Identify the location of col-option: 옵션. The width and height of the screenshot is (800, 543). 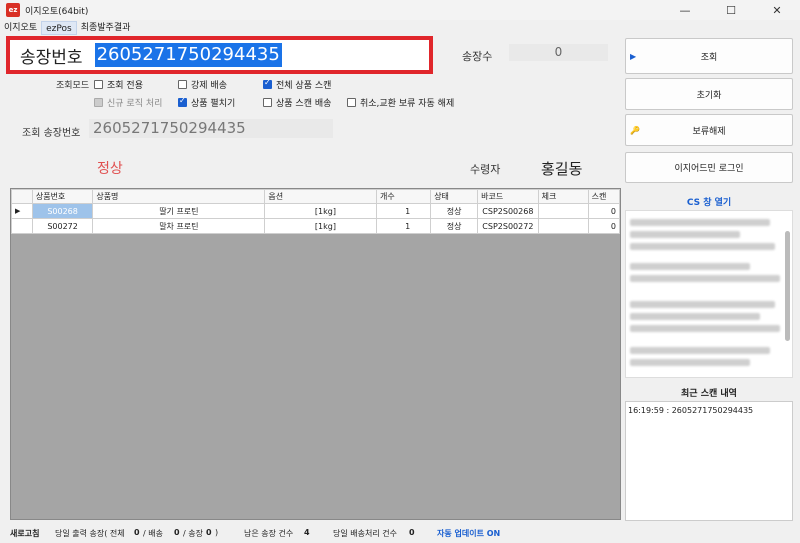
(320, 196).